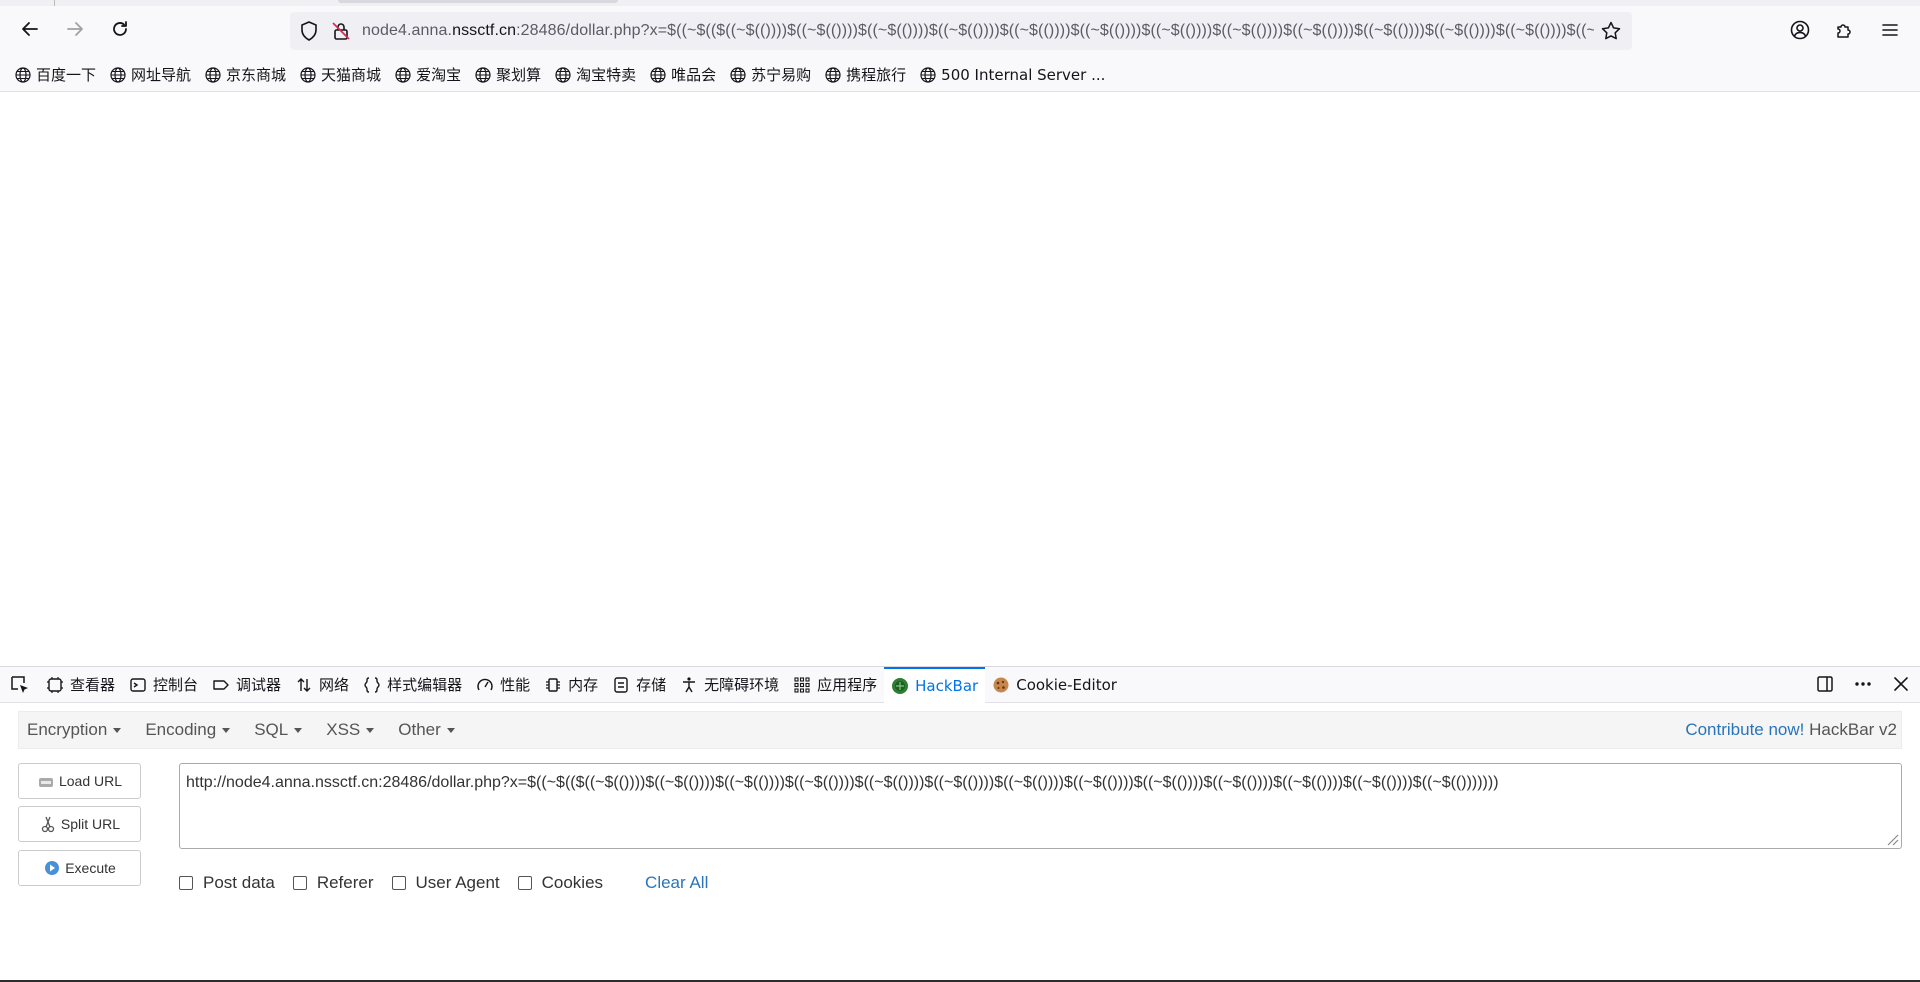 This screenshot has height=982, width=1920. I want to click on devtools-tab: 样式编辑器, so click(412, 685).